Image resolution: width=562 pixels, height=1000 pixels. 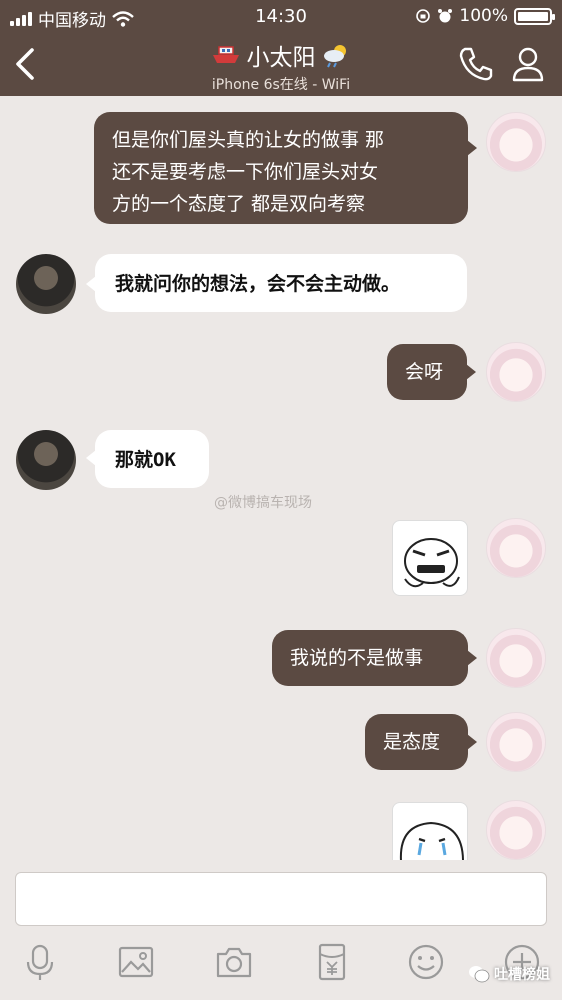 What do you see at coordinates (281, 16) in the screenshot?
I see `status-bar: 中国移动 14:30 100%` at bounding box center [281, 16].